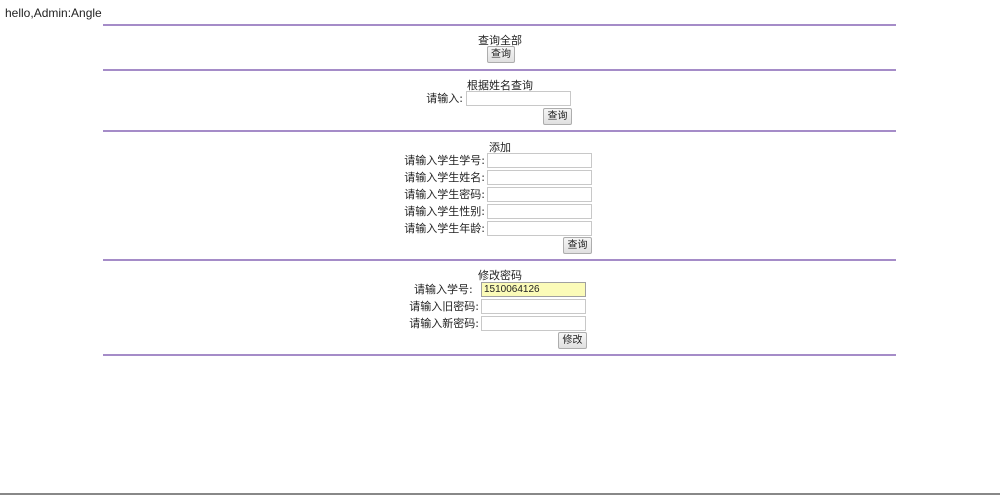 Image resolution: width=1000 pixels, height=495 pixels. What do you see at coordinates (533, 289) in the screenshot?
I see `student-number-input: 1510064126` at bounding box center [533, 289].